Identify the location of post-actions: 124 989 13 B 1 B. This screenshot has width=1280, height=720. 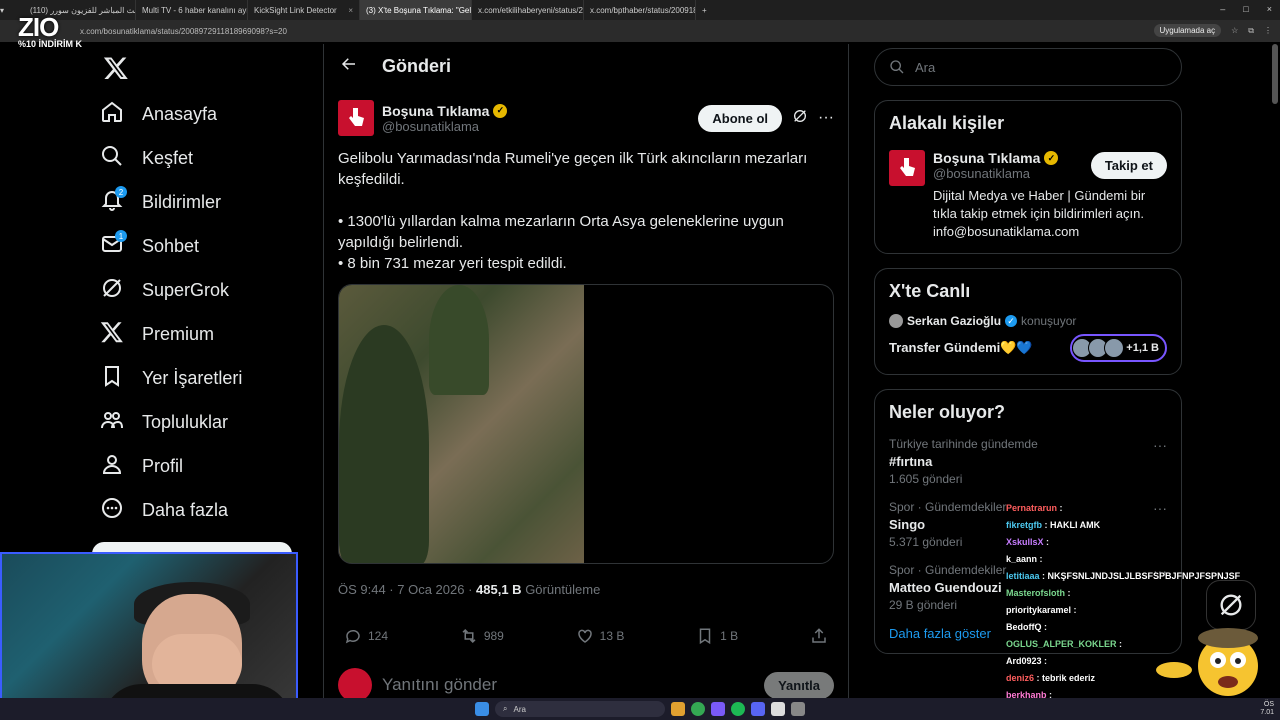
(586, 636).